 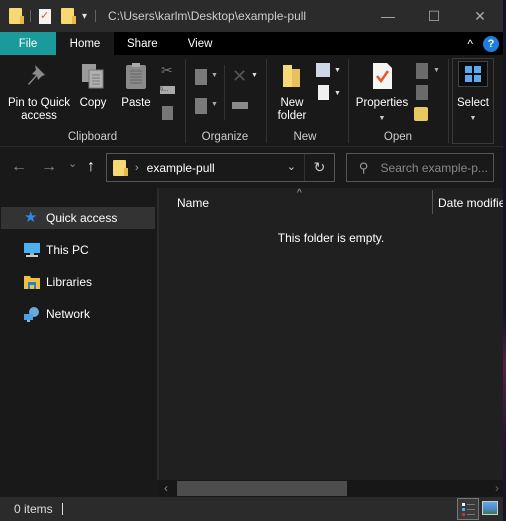 I want to click on scroll-right-button: ›, so click(x=497, y=488).